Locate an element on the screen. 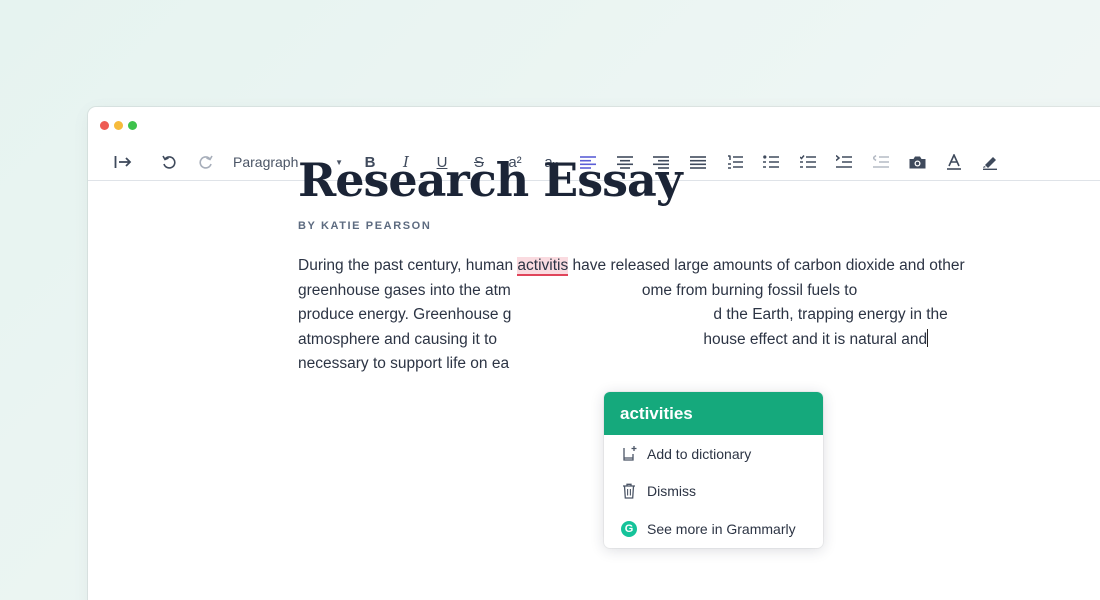 The height and width of the screenshot is (600, 1100). dismiss-button: Dismiss is located at coordinates (713, 492).